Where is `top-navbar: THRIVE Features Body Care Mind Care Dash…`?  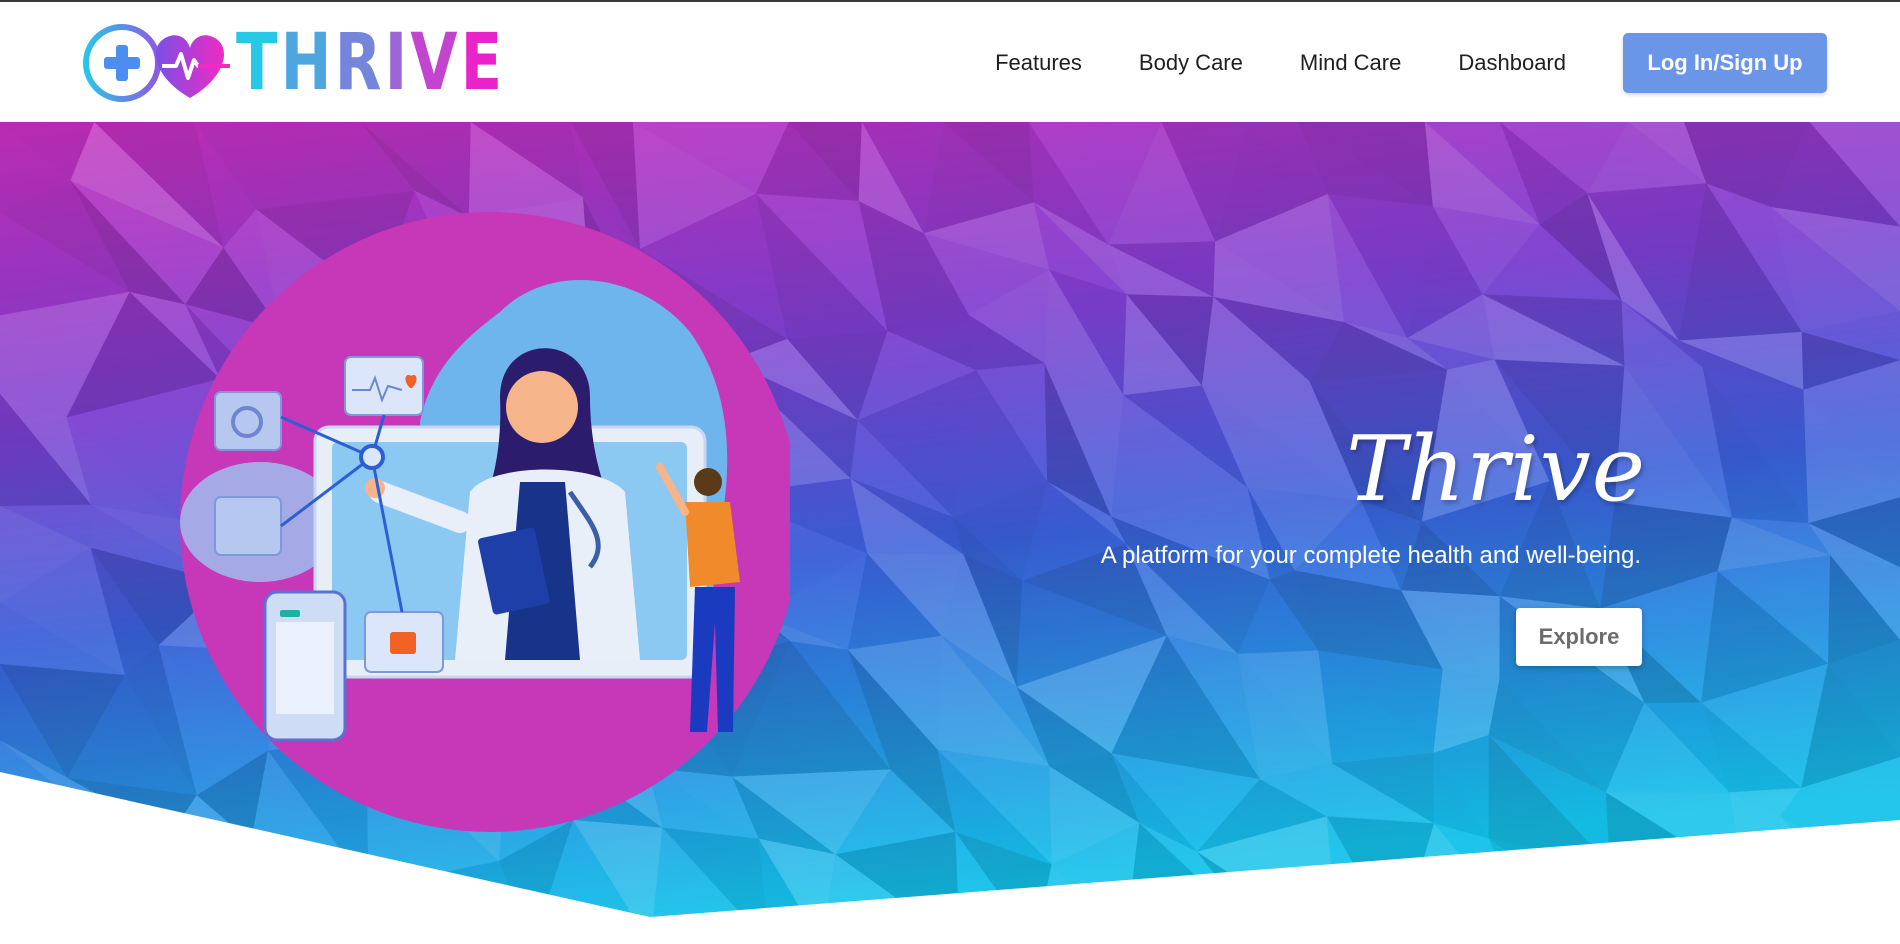 top-navbar: THRIVE Features Body Care Mind Care Dash… is located at coordinates (950, 61).